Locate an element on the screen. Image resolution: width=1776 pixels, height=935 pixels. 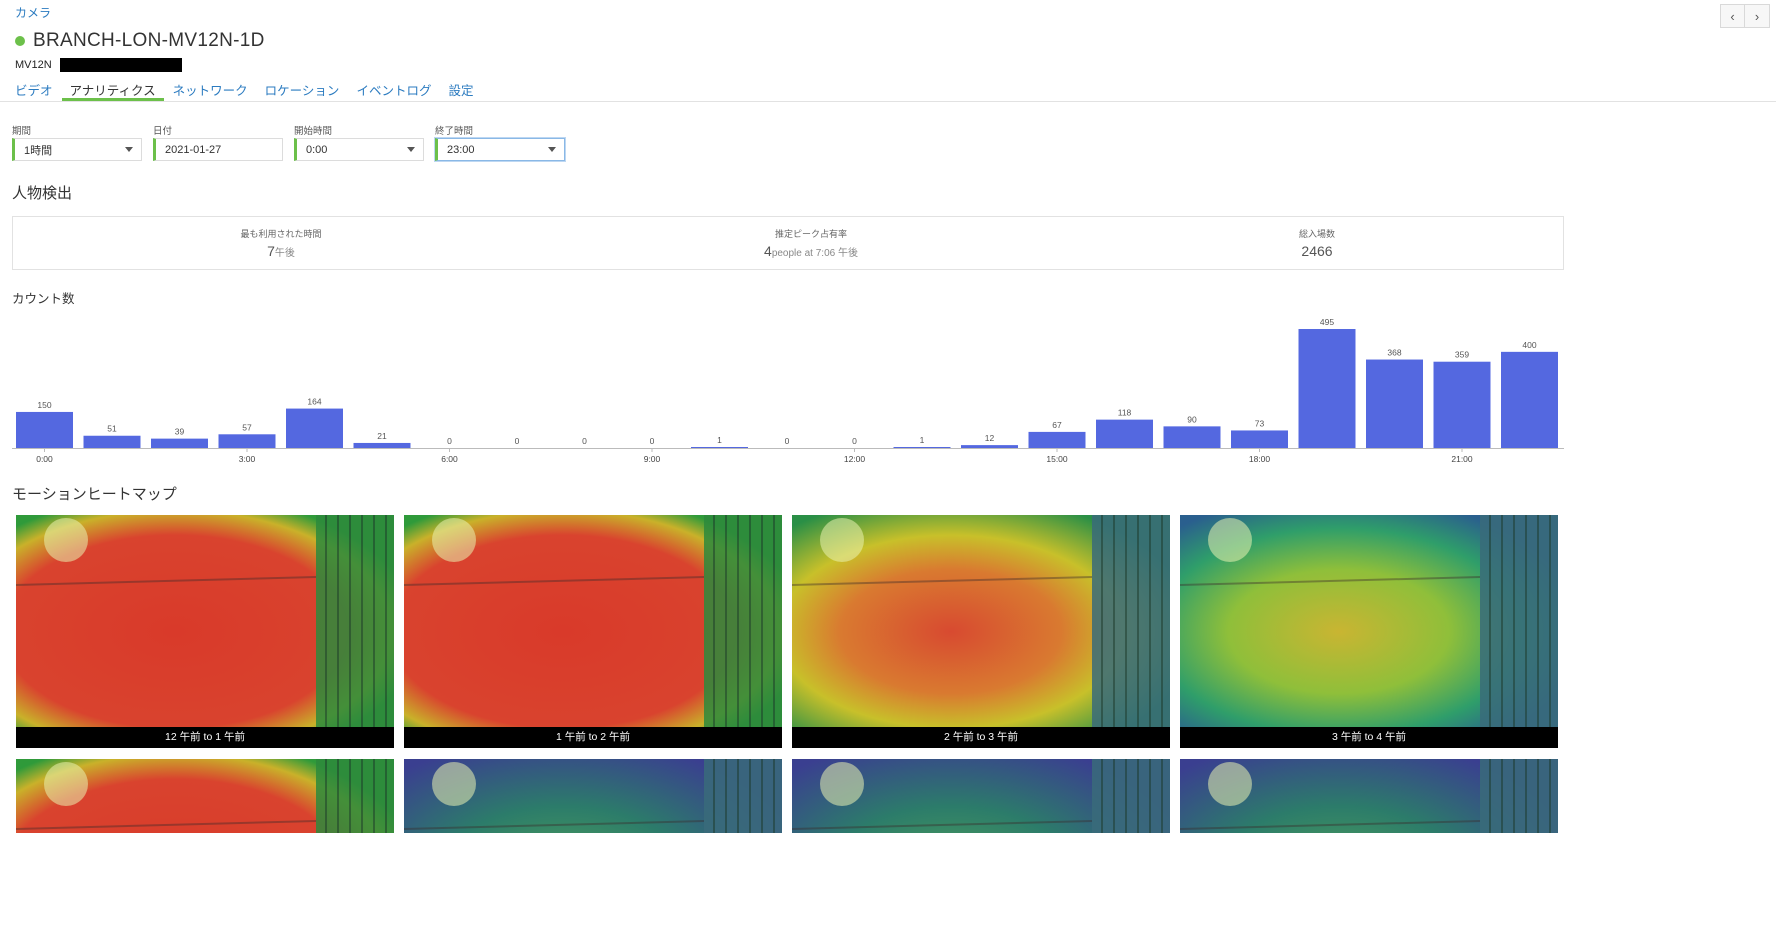
tab-video: ビデオ is located at coordinates (34, 89).